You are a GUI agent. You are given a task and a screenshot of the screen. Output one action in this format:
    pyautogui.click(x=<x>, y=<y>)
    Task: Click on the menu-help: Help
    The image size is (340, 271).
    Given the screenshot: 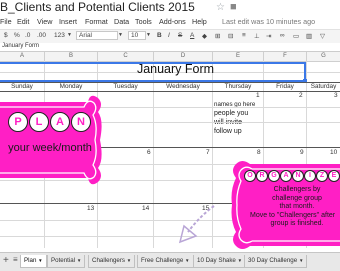 What is the action you would take?
    pyautogui.click(x=199, y=21)
    